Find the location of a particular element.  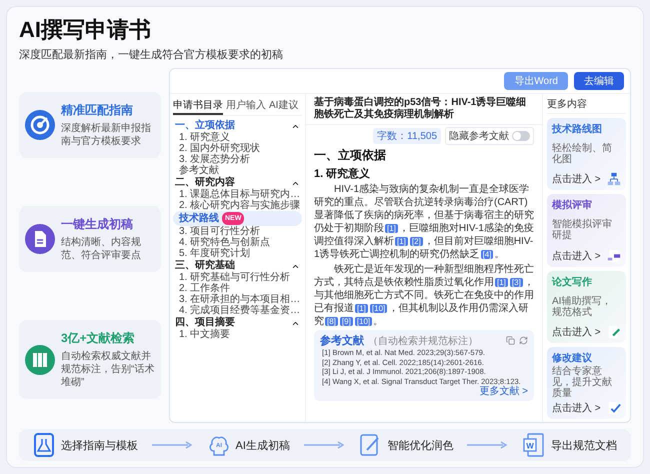

outline-section: 三、研究基础 is located at coordinates (205, 266).